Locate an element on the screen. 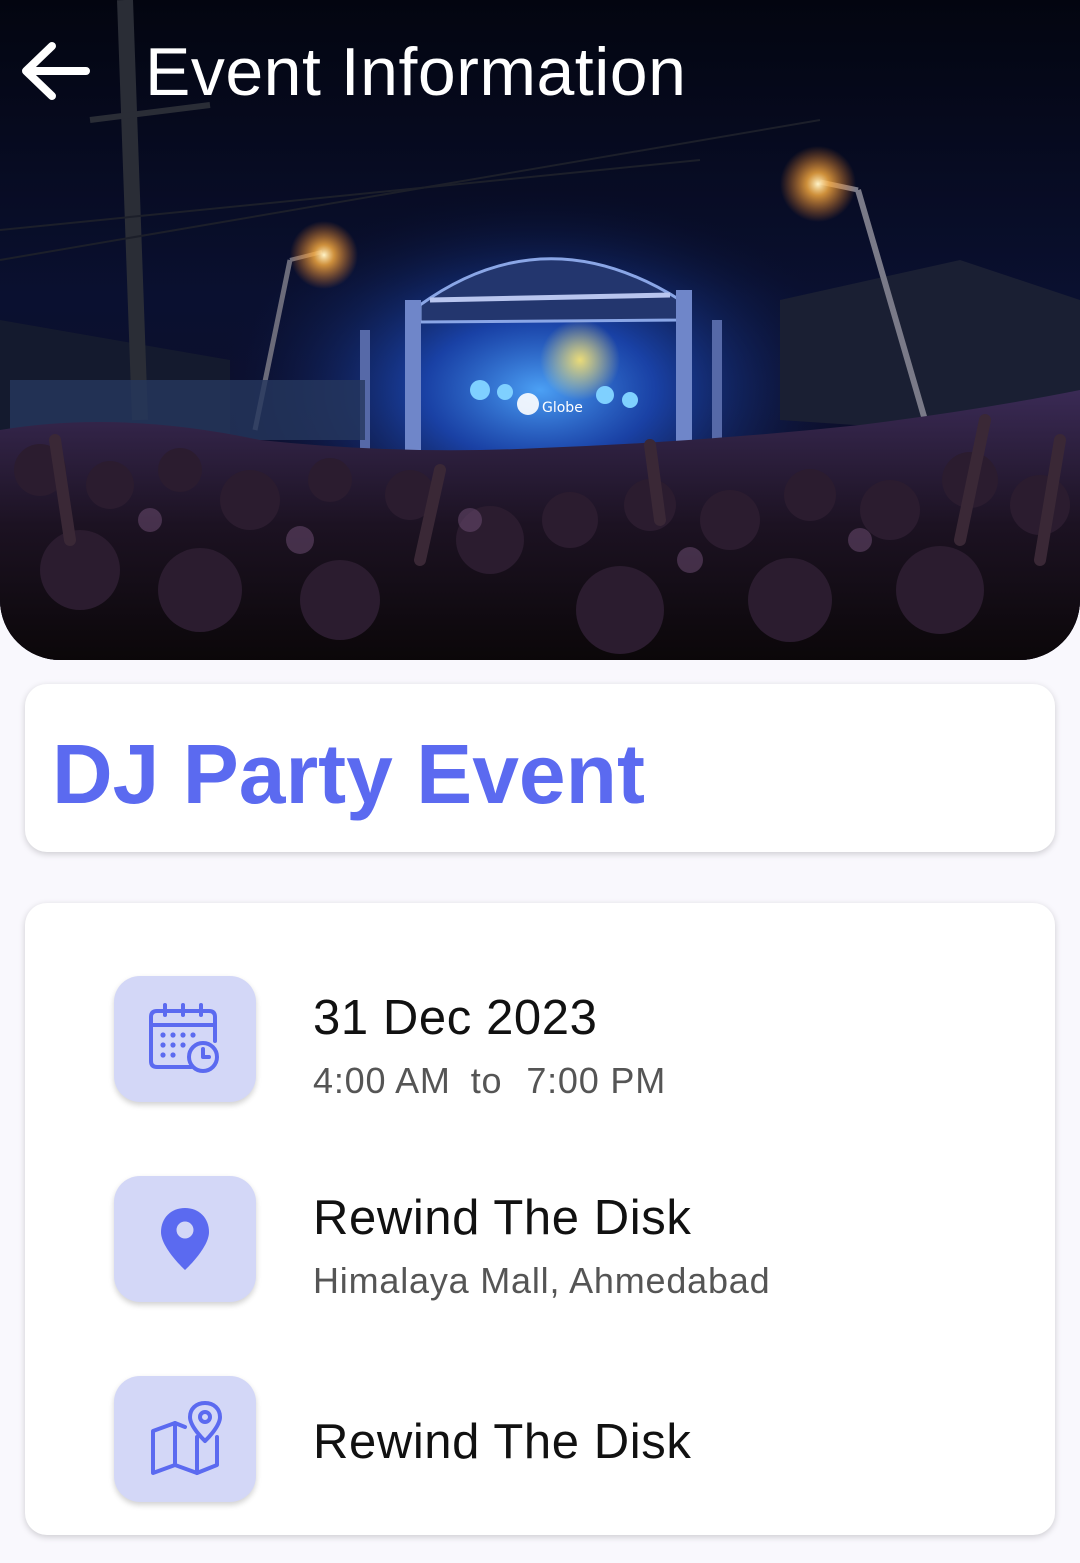 Image resolution: width=1080 pixels, height=1563 pixels. stage-sign-text: Globe is located at coordinates (562, 408).